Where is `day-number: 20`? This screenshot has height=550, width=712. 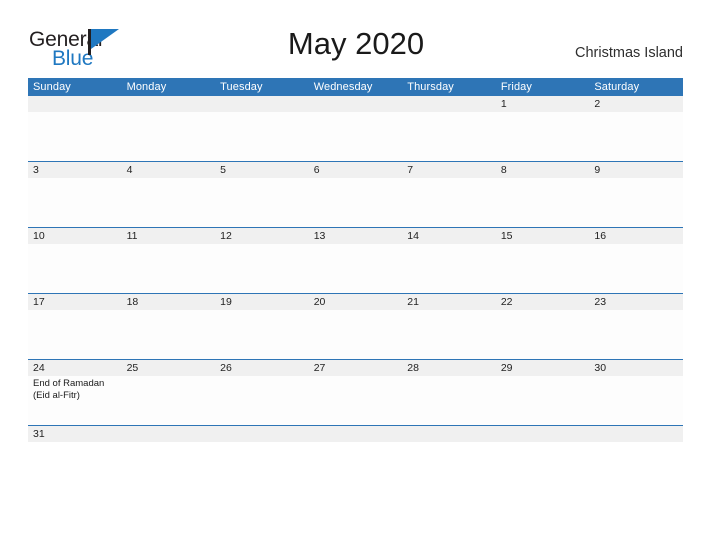 day-number: 20 is located at coordinates (356, 302).